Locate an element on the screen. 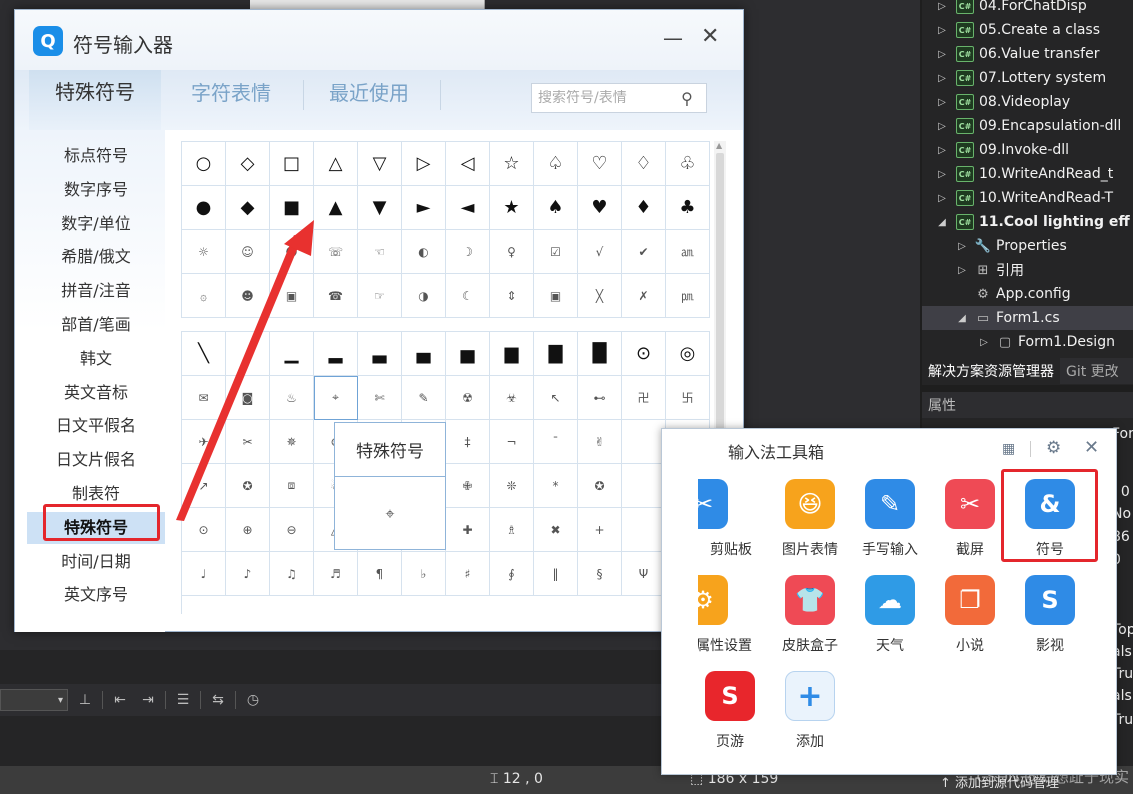 The image size is (1133, 794). gear-icon: ⚙ is located at coordinates (1053, 448).